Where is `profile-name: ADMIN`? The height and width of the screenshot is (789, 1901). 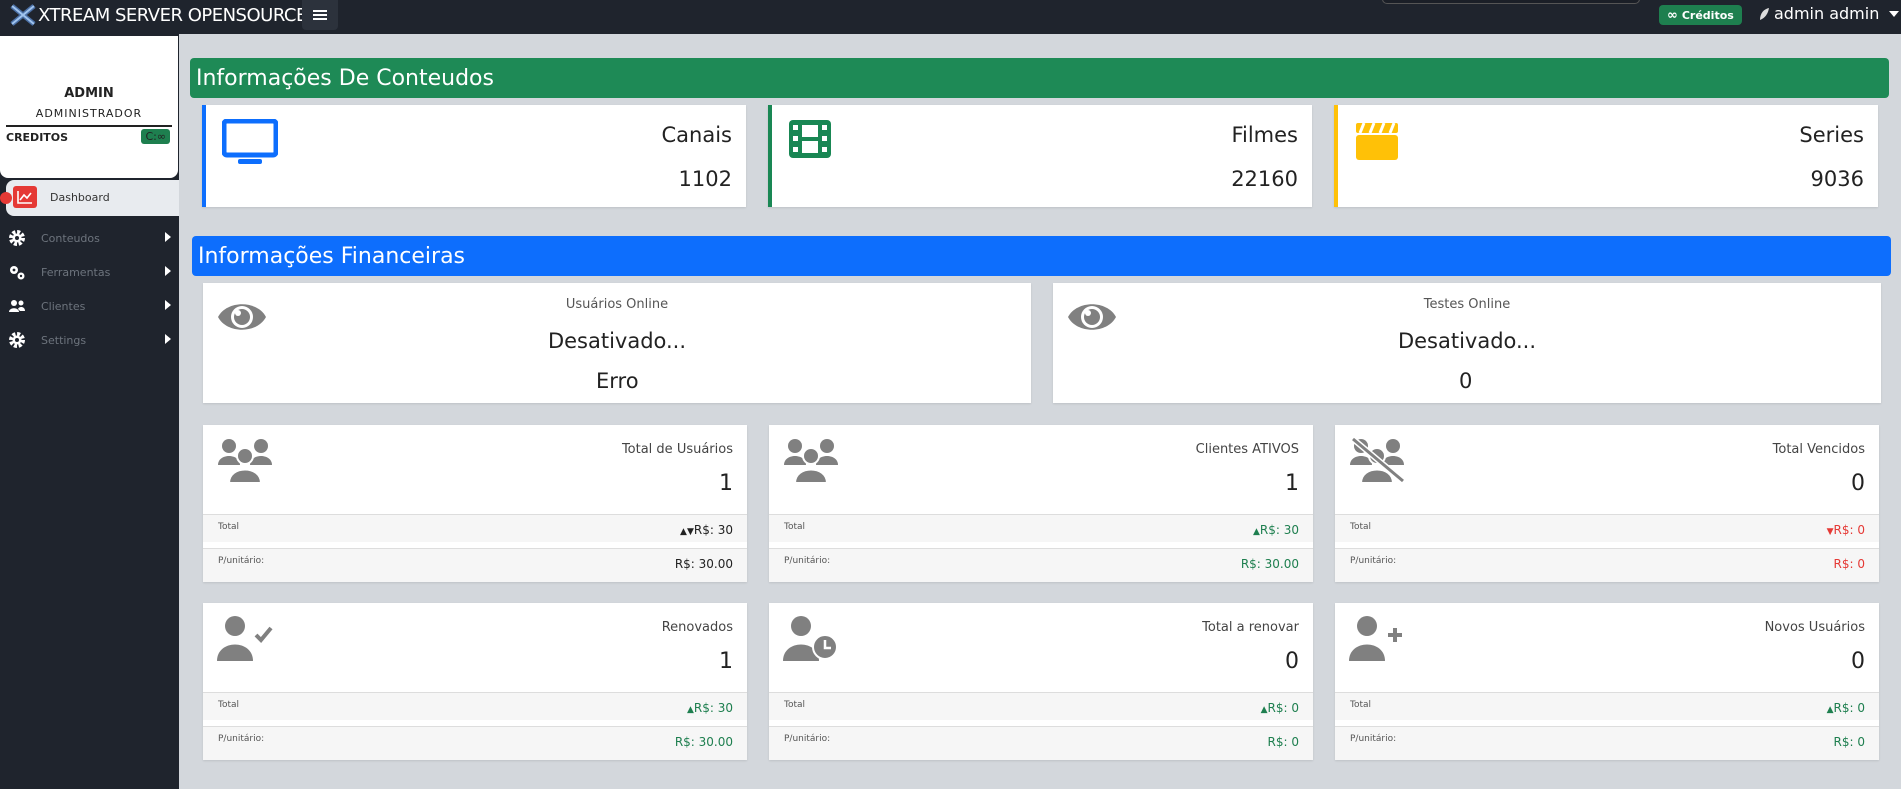 profile-name: ADMIN is located at coordinates (89, 93).